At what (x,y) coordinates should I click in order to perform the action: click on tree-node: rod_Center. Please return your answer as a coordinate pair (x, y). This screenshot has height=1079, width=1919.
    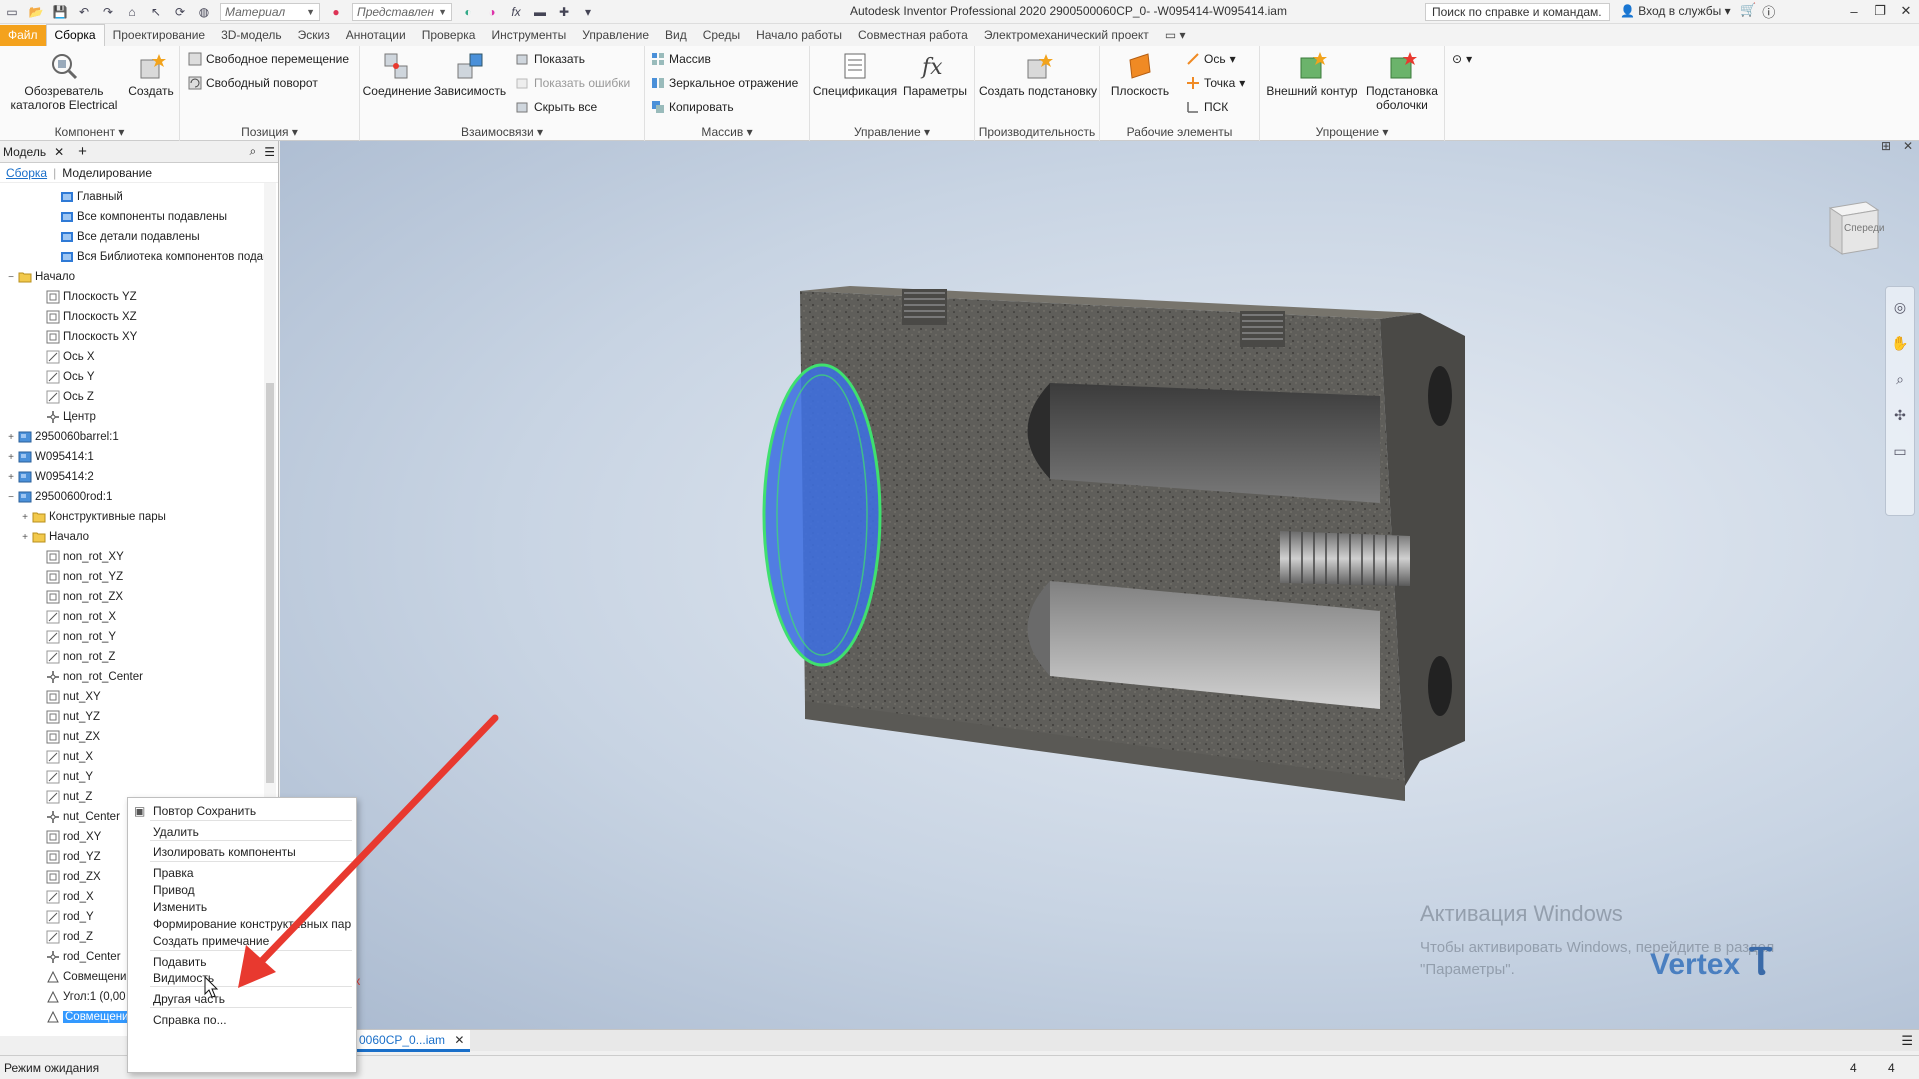
    Looking at the image, I should click on (60, 957).